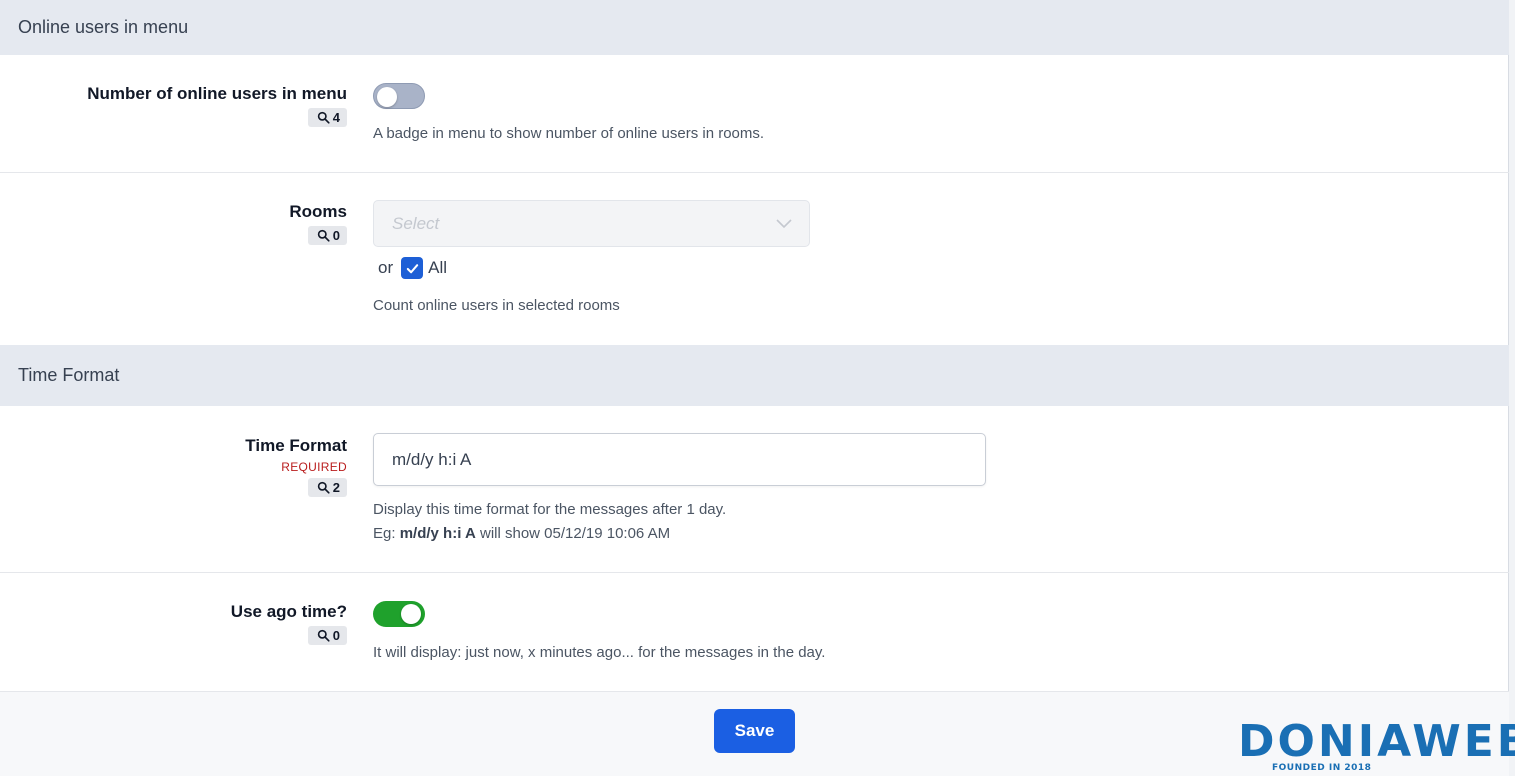 The width and height of the screenshot is (1515, 776). What do you see at coordinates (103, 27) in the screenshot?
I see `section-title: Online users in menu` at bounding box center [103, 27].